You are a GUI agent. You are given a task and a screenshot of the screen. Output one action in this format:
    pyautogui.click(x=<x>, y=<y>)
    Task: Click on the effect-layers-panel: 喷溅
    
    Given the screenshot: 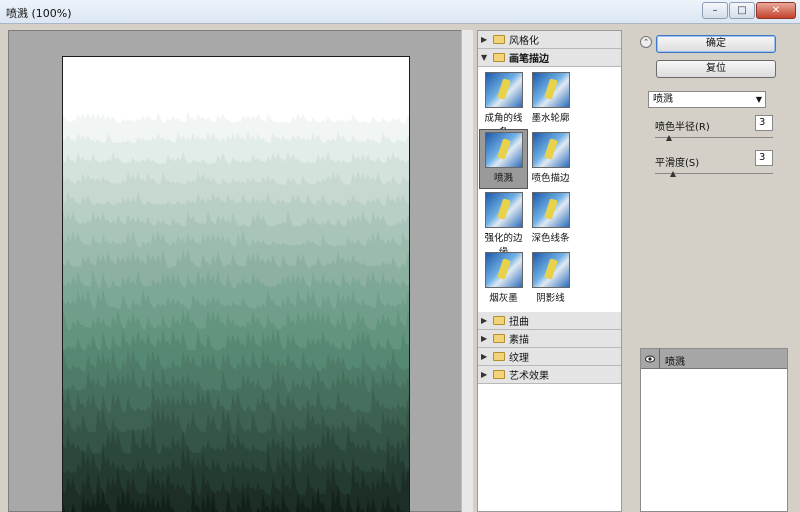 What is the action you would take?
    pyautogui.click(x=714, y=430)
    